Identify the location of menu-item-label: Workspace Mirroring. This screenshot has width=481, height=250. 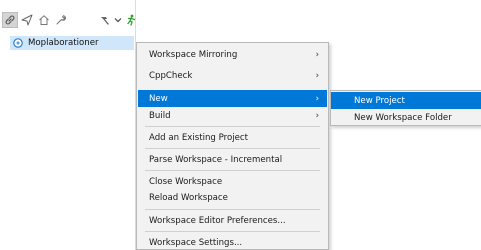
(193, 54).